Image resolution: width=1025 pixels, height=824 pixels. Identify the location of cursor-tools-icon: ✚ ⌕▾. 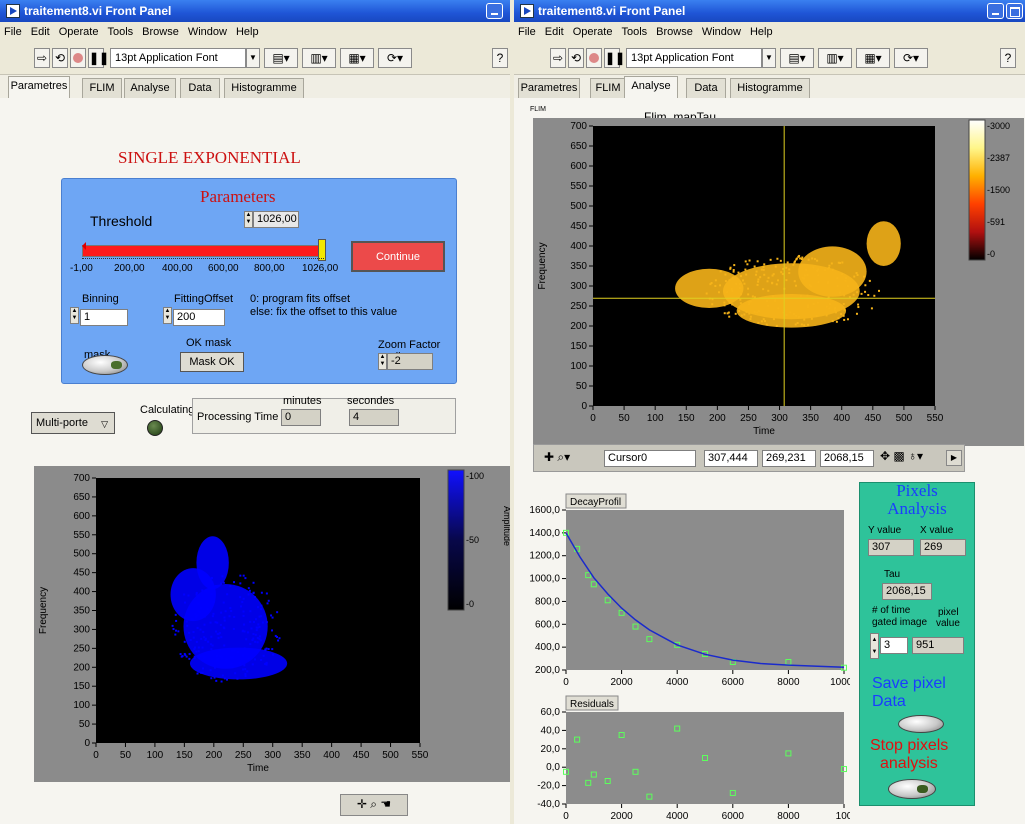
(564, 457).